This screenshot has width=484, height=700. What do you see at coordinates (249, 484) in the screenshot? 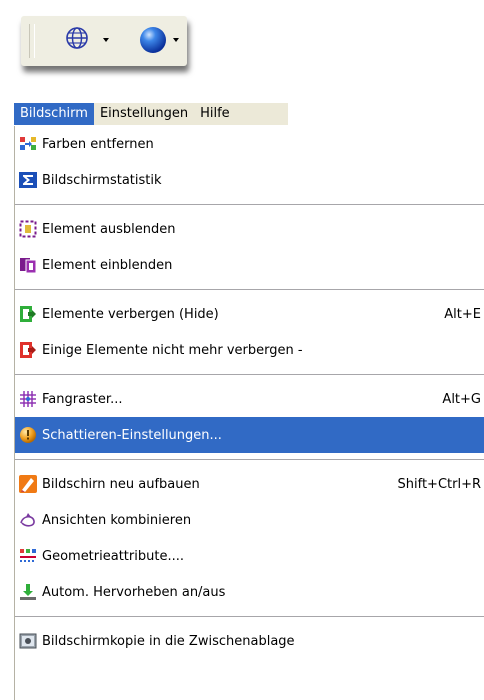
I see `menu-item-bildschirm-neu-aufbauen: Bildschirn neu aufbauen Shift+Ctrl+R` at bounding box center [249, 484].